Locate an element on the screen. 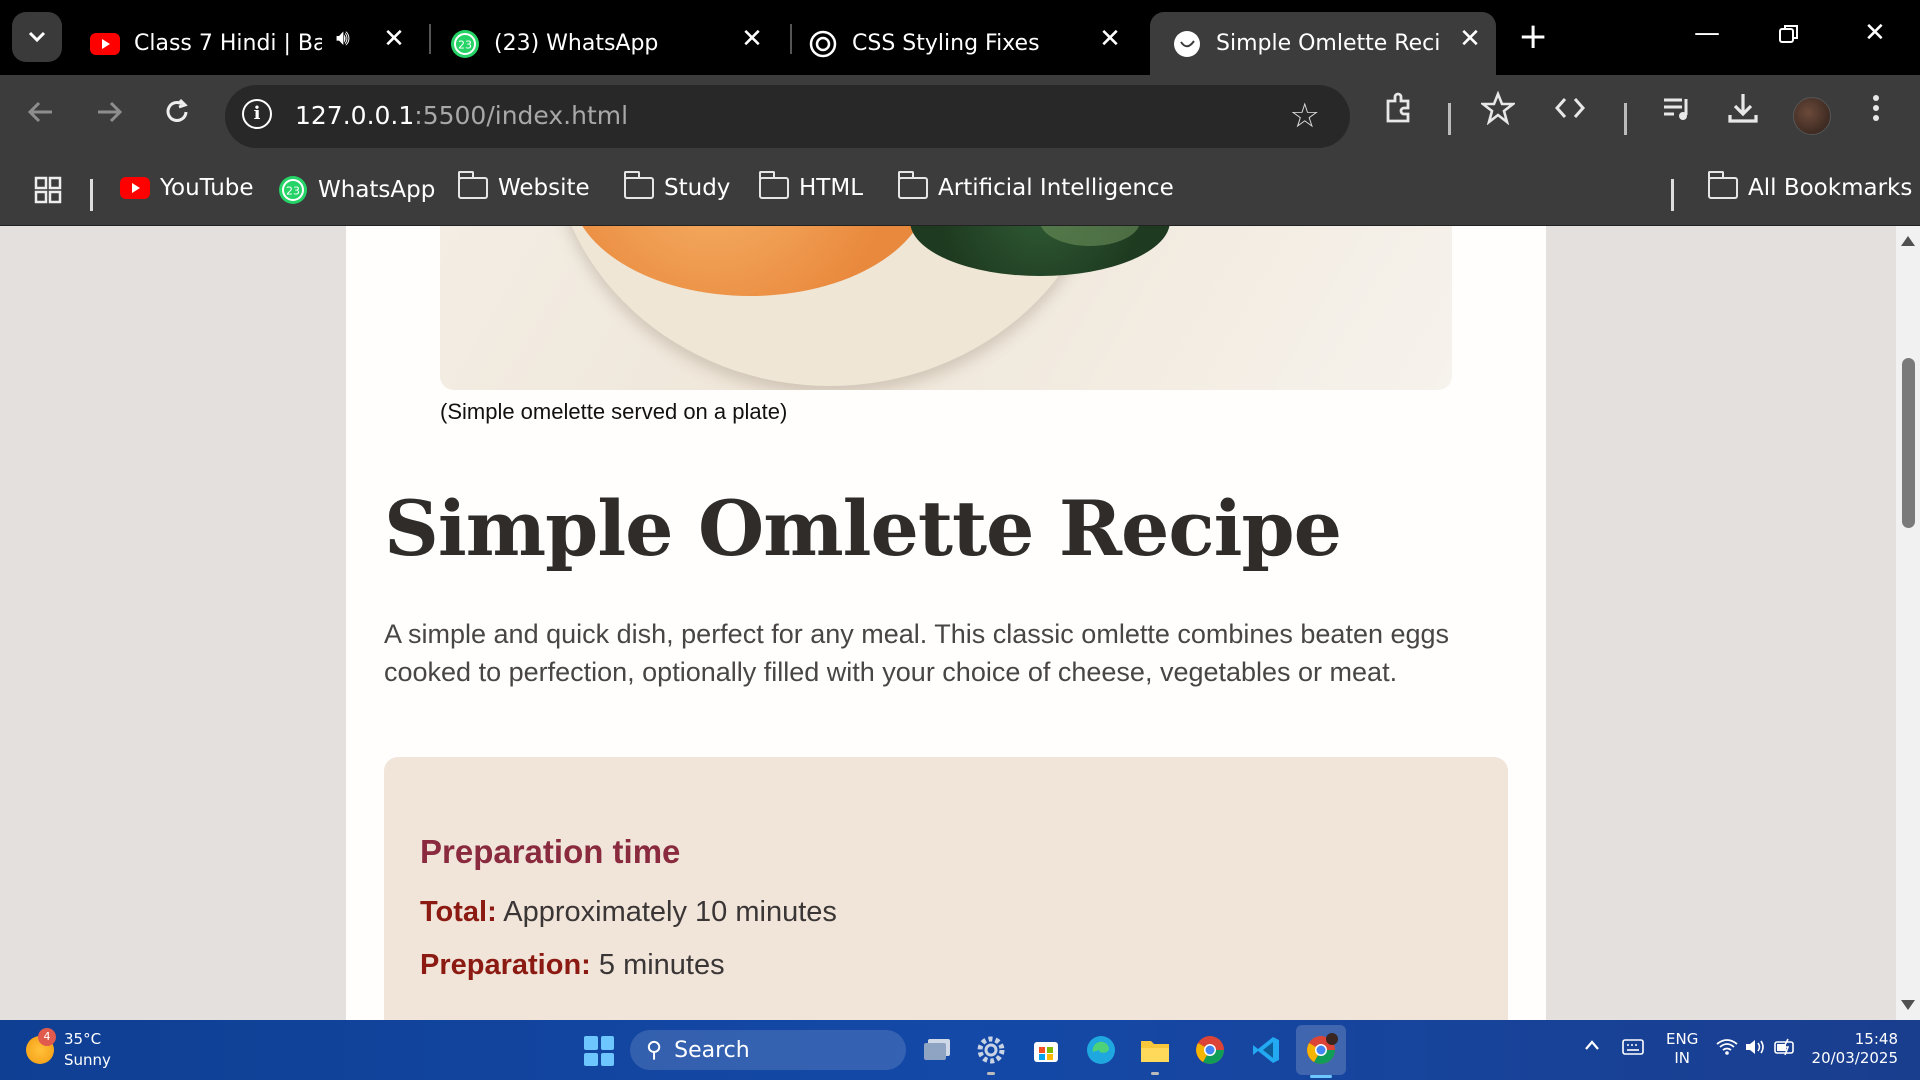 The height and width of the screenshot is (1080, 1920). bookmark-website-folder: Website is located at coordinates (523, 186).